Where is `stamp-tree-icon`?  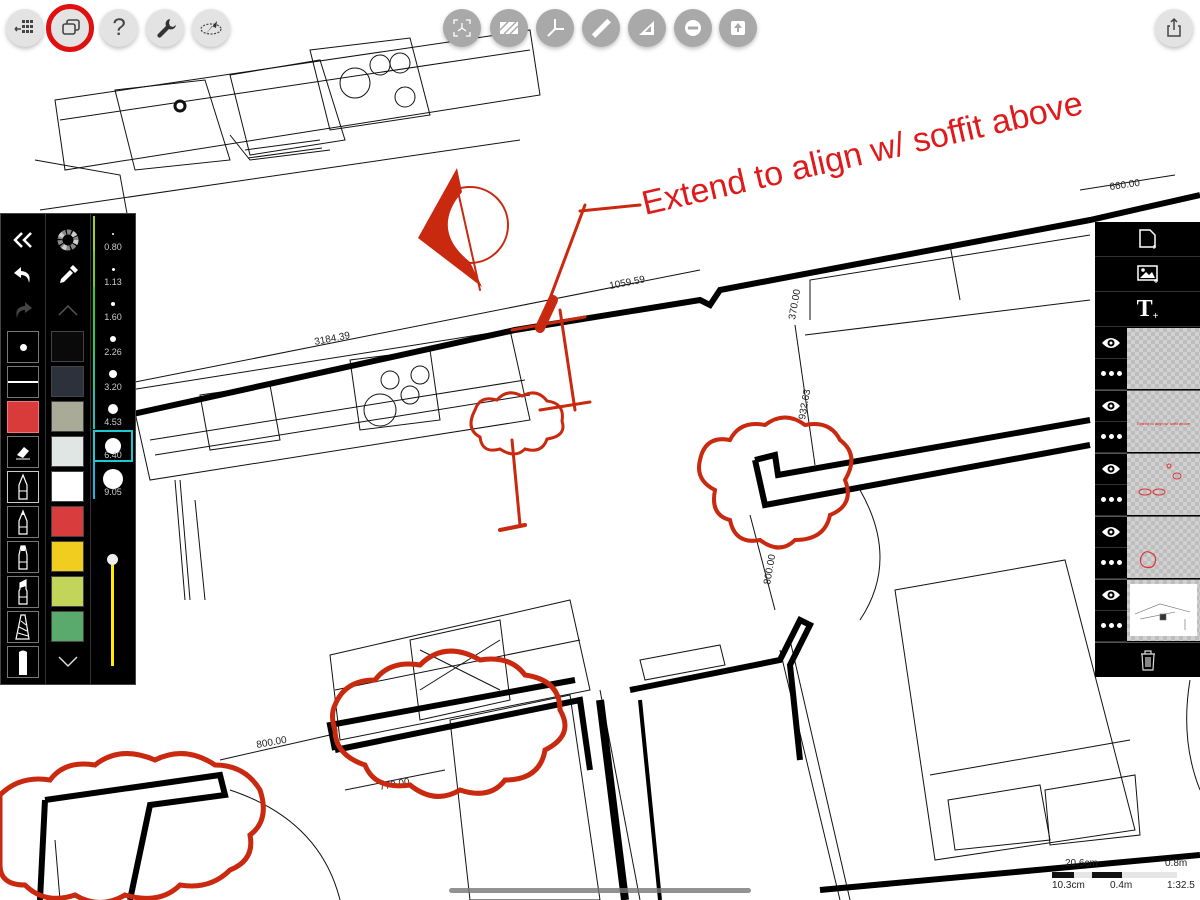
stamp-tree-icon is located at coordinates (738, 28).